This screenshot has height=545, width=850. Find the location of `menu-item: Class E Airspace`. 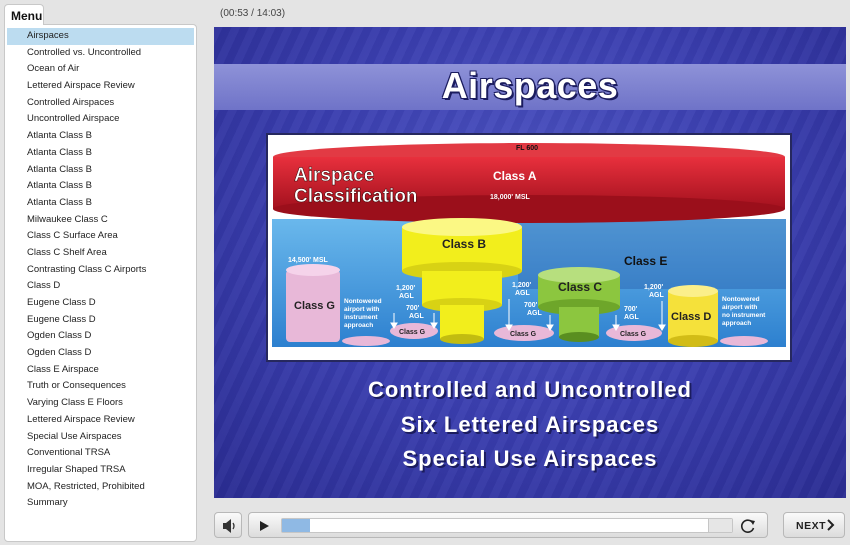

menu-item: Class E Airspace is located at coordinates (100, 370).